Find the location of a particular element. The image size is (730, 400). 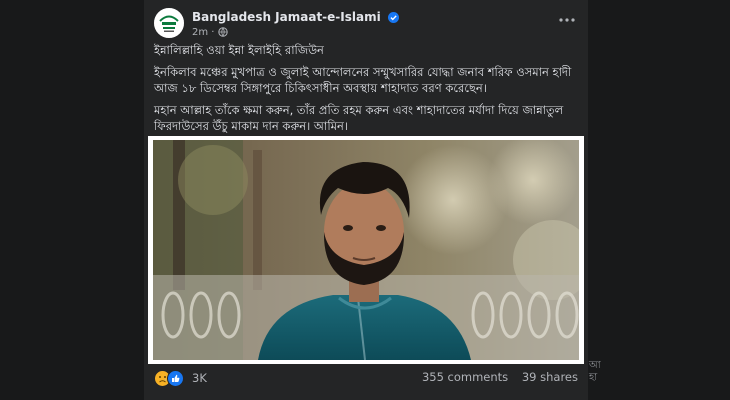

reactions-summary: 3K is located at coordinates (180, 378).